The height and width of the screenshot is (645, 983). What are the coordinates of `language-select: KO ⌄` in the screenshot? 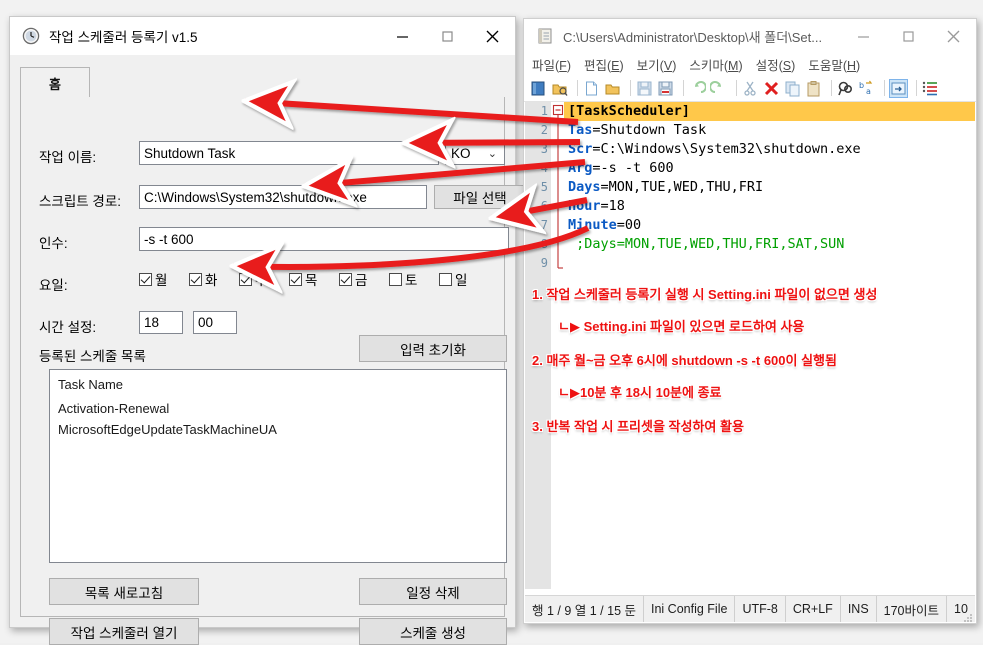 It's located at (475, 153).